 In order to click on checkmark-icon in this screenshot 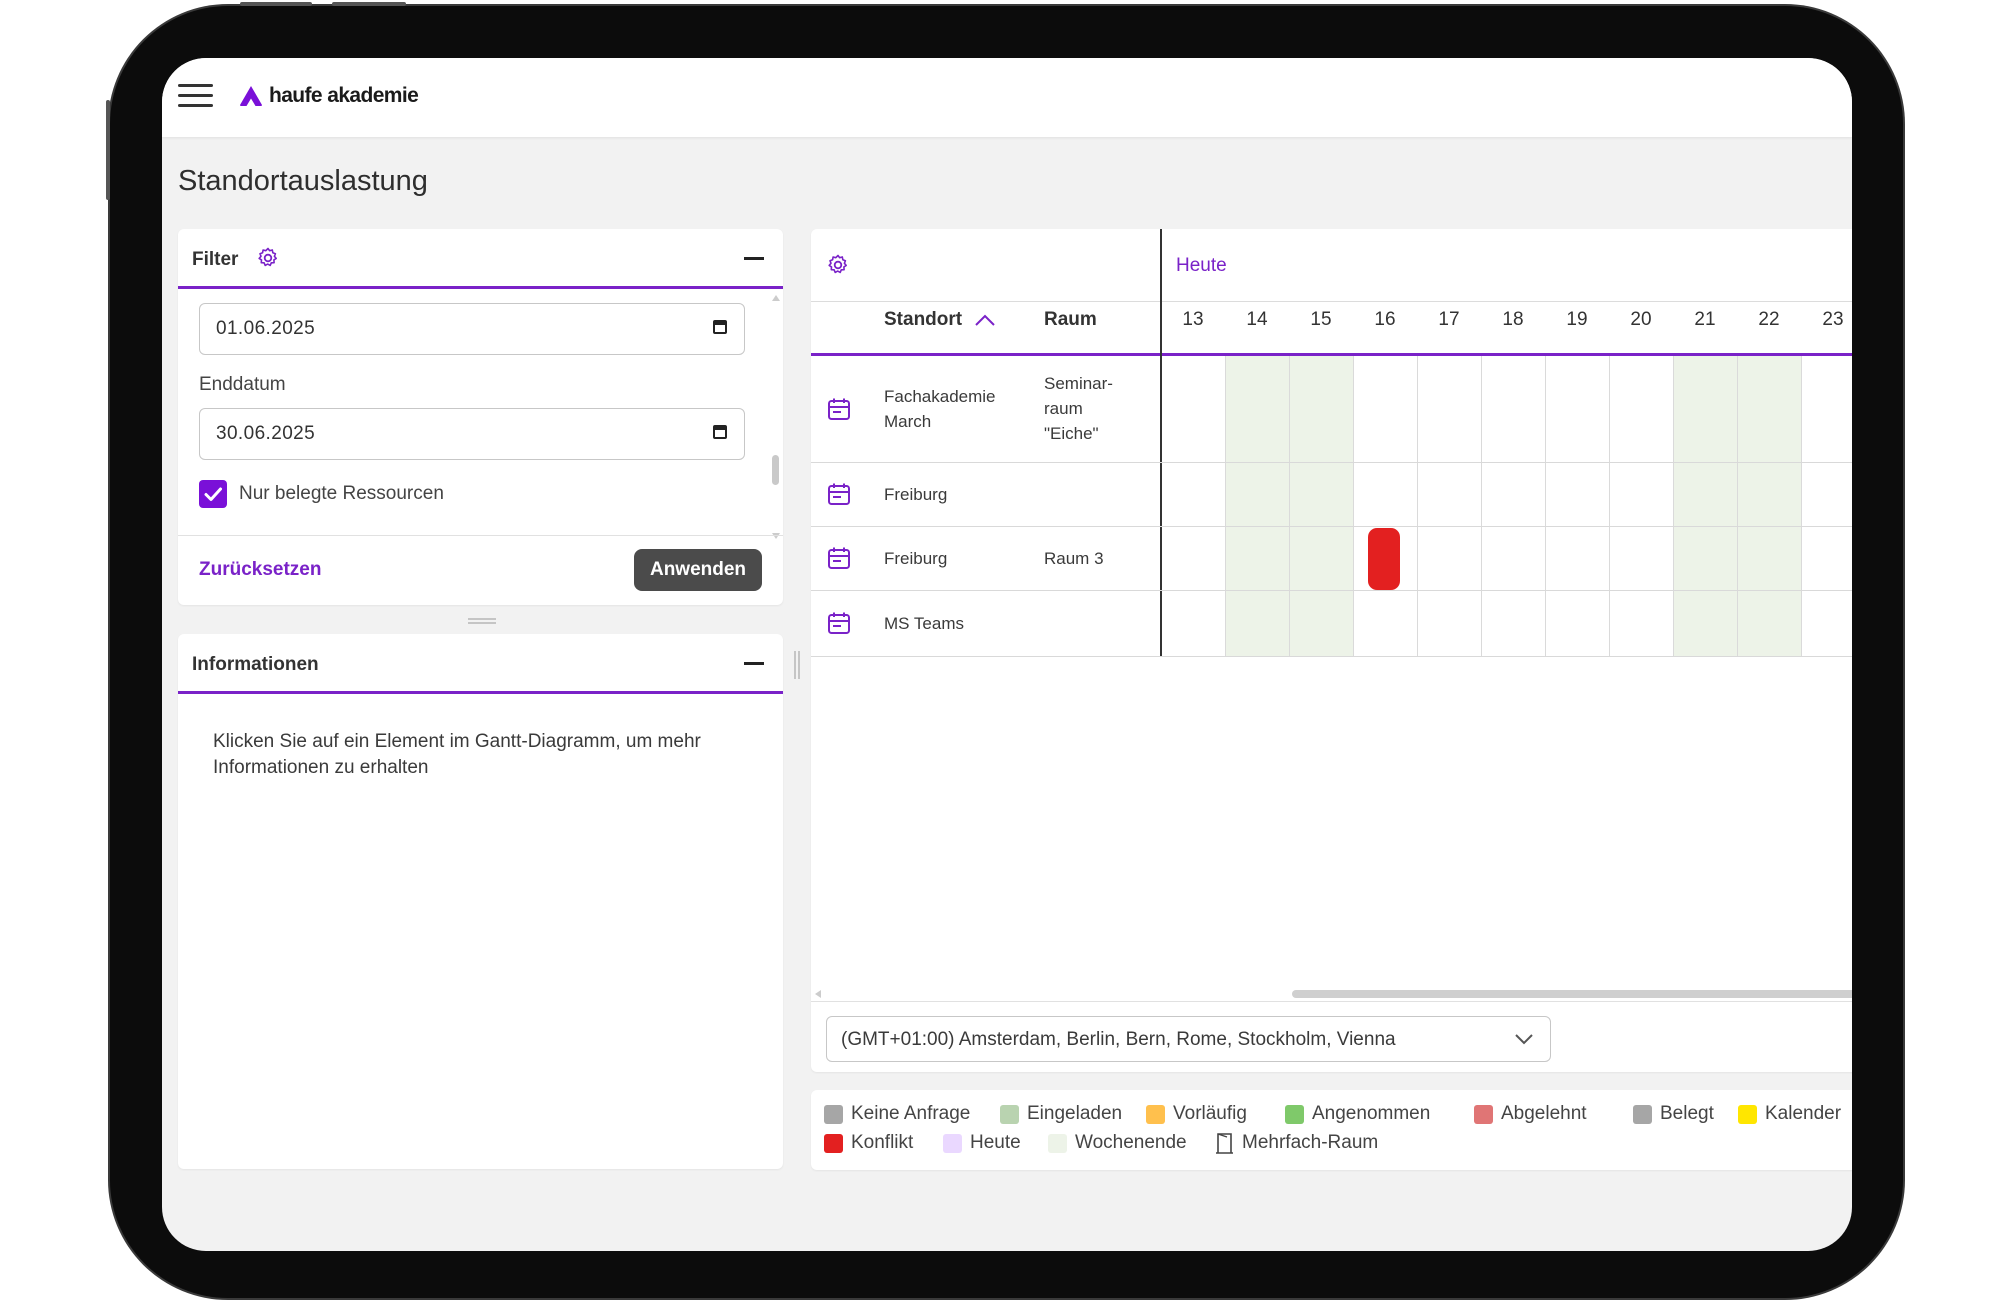, I will do `click(213, 494)`.